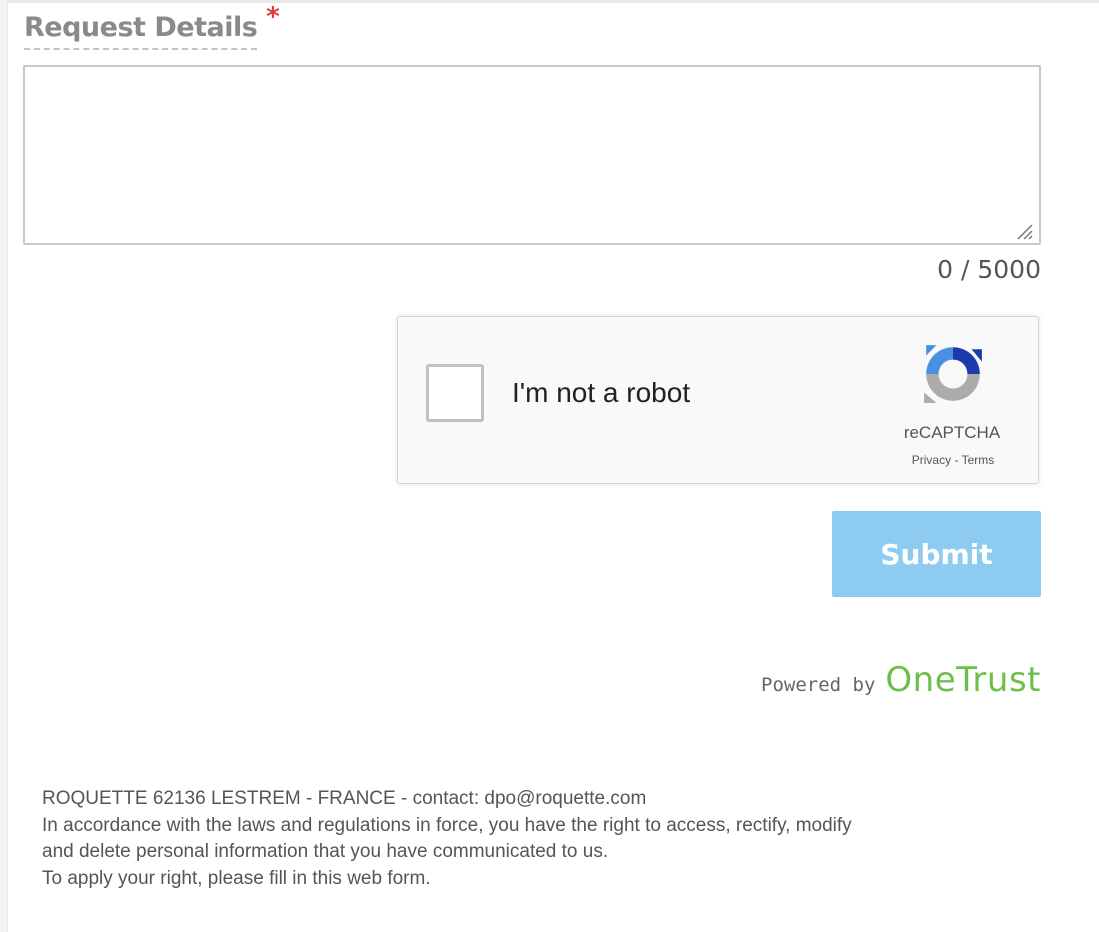  Describe the element at coordinates (4, 466) in the screenshot. I see `left-border` at that location.